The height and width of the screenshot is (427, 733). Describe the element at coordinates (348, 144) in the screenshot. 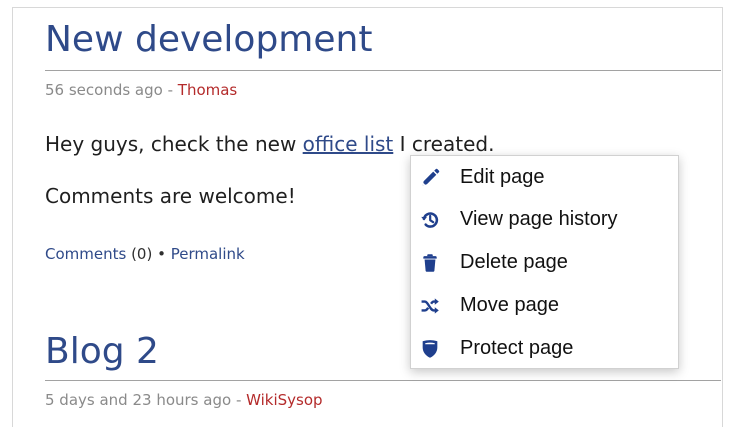

I see `office-list-link: office list` at that location.